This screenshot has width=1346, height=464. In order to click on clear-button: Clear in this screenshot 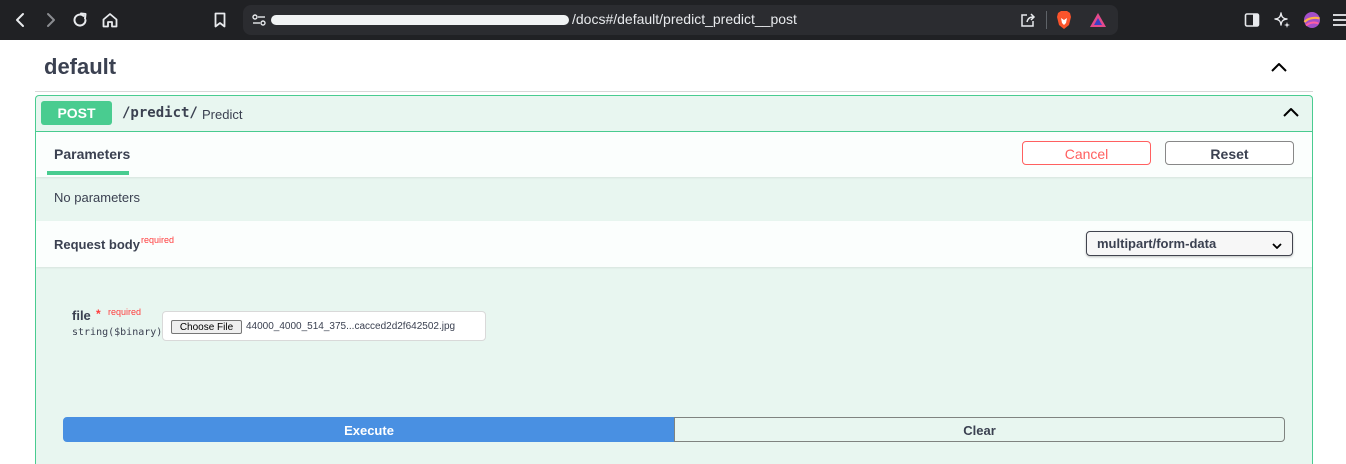, I will do `click(979, 429)`.